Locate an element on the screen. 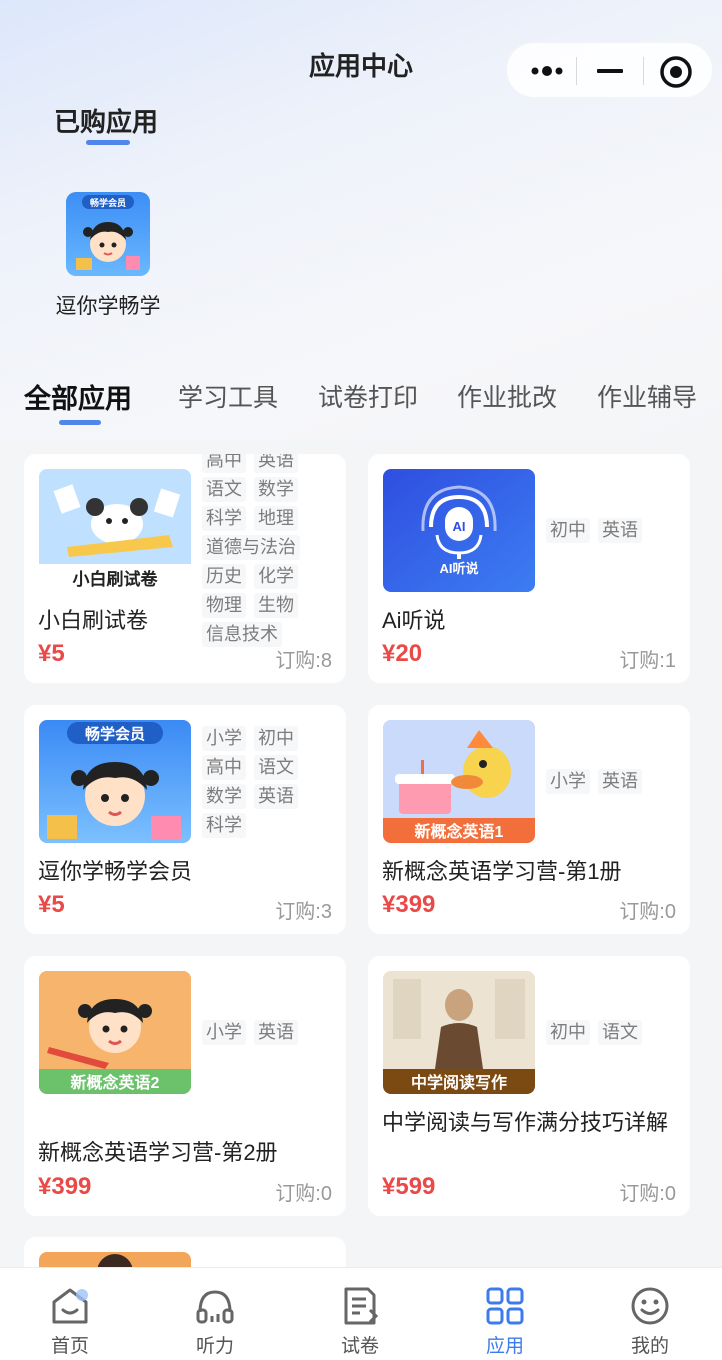  app-thumbnail: AI AI听说 is located at coordinates (459, 530).